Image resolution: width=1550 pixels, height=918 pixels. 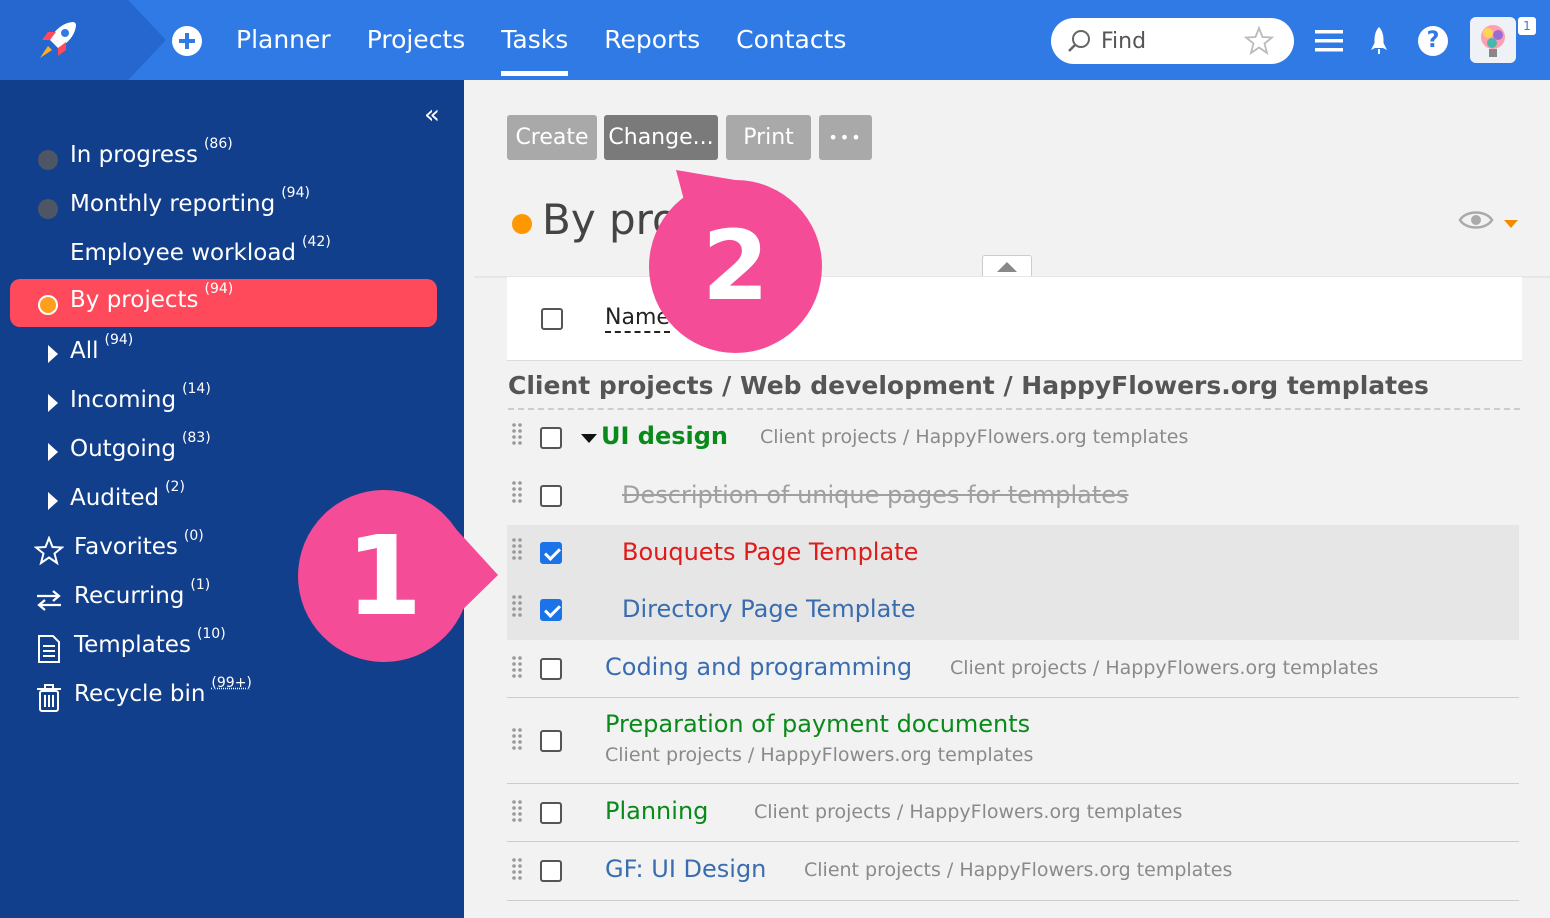 I want to click on sidebar-item-all: All (94), so click(x=223, y=354).